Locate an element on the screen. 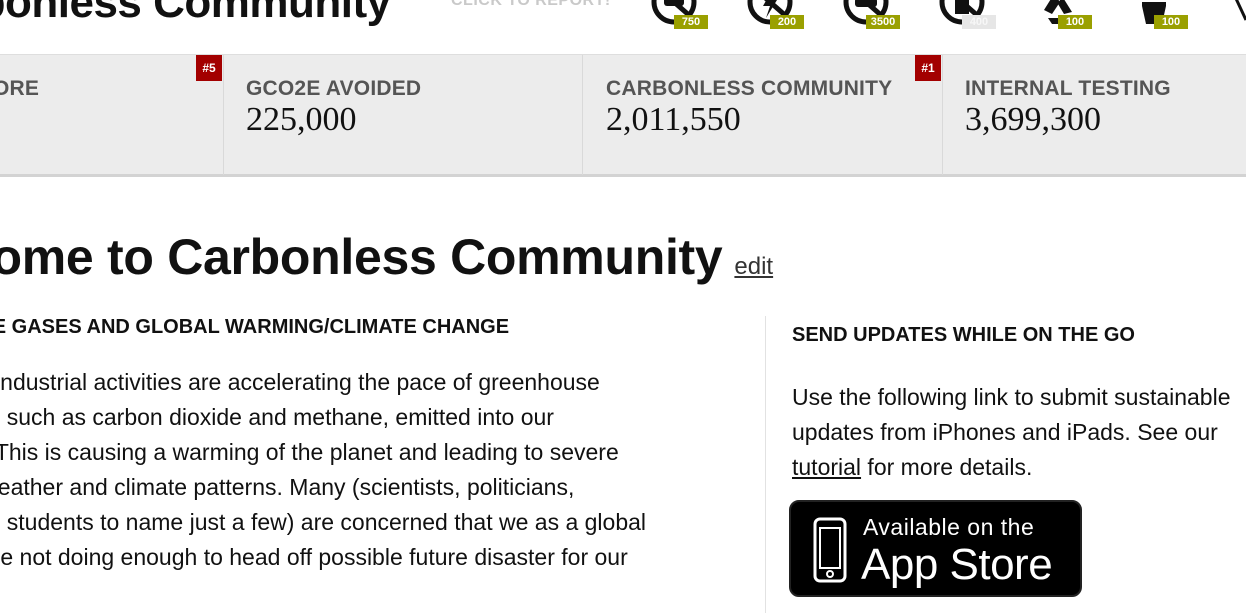  app-store-big-text: App Store is located at coordinates (957, 564).